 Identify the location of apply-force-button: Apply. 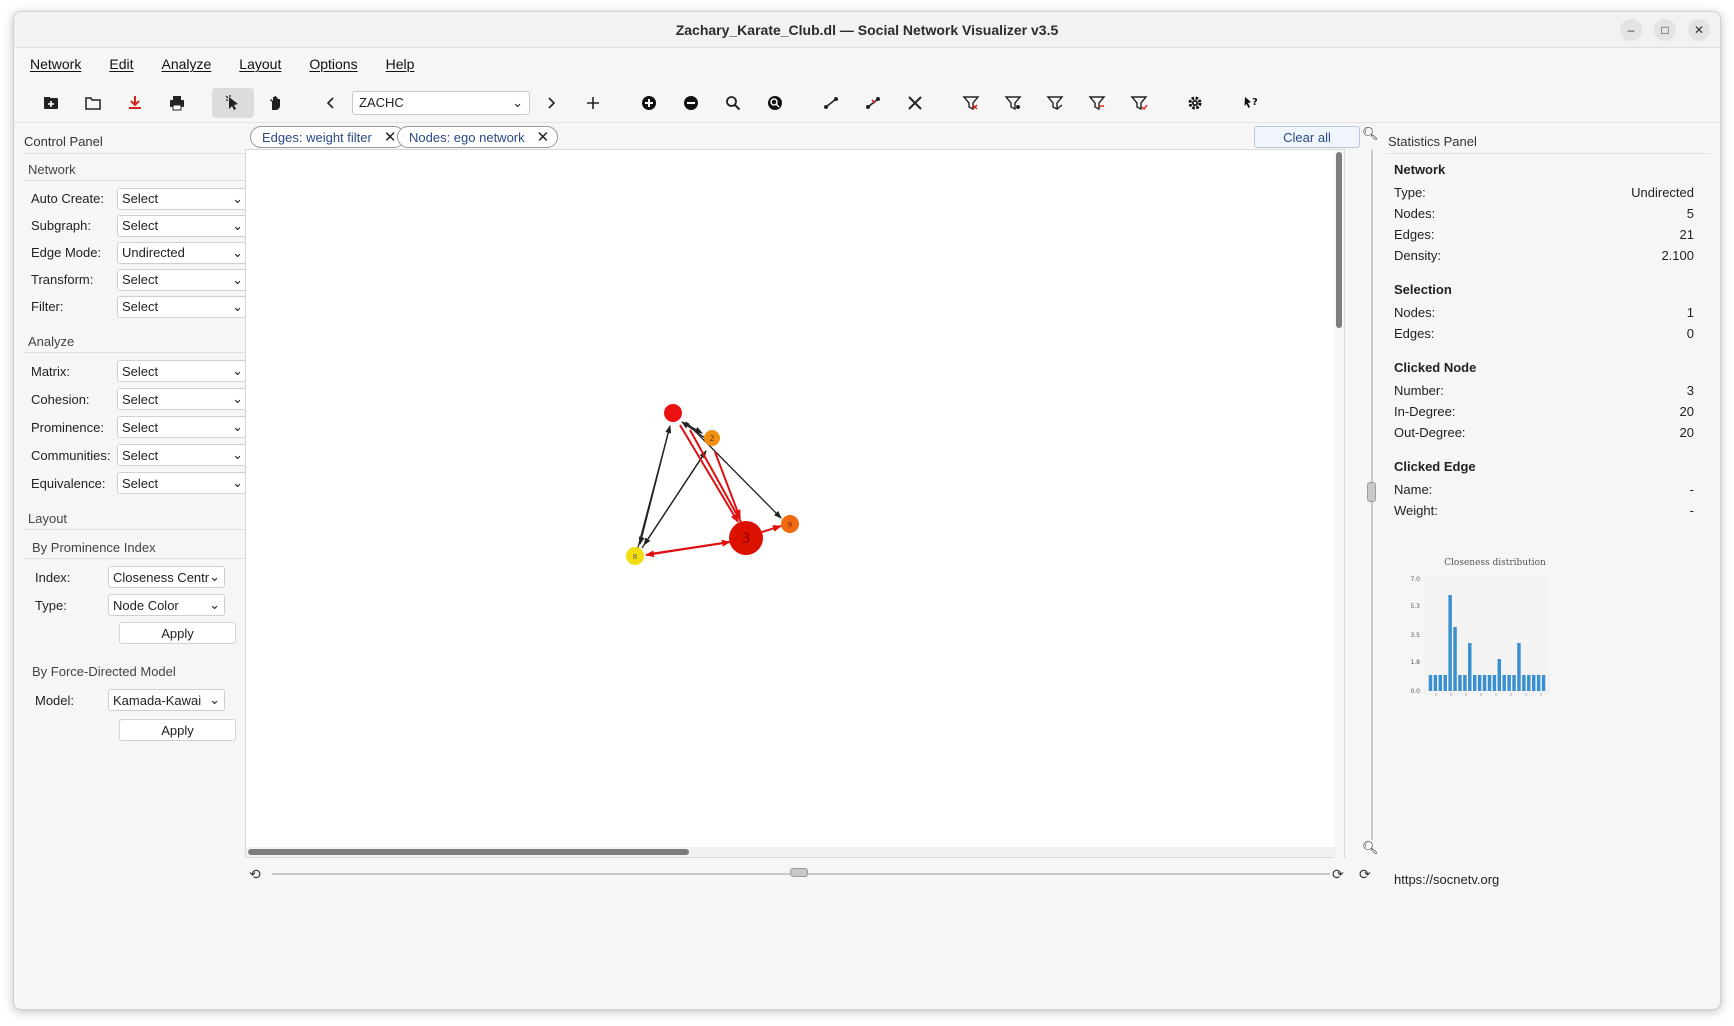
(177, 730).